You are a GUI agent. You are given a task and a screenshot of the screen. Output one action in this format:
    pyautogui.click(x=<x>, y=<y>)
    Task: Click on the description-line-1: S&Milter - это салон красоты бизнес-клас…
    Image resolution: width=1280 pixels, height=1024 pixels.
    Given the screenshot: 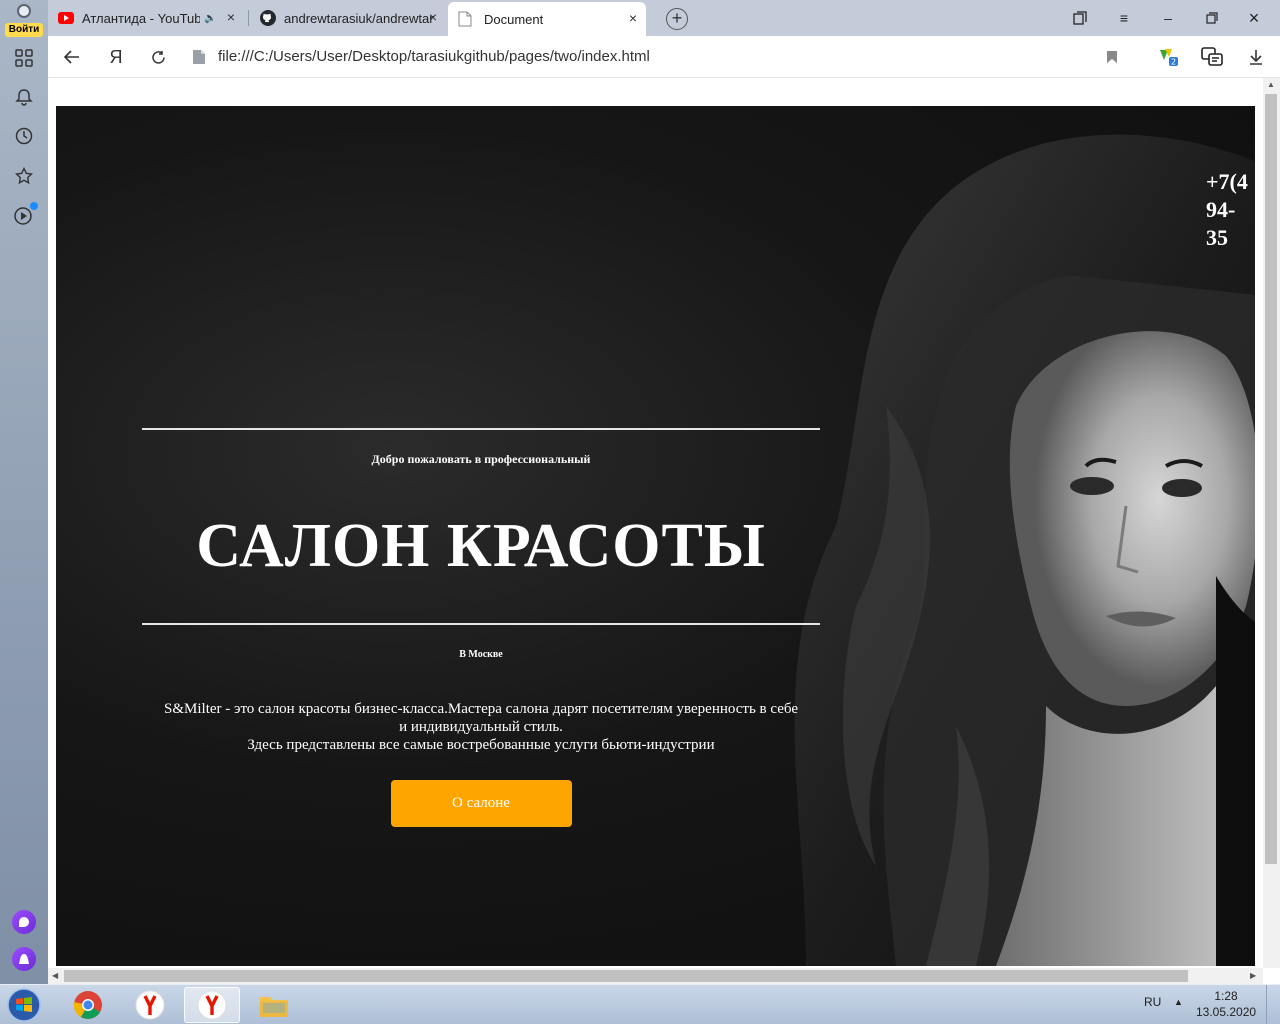 What is the action you would take?
    pyautogui.click(x=481, y=709)
    